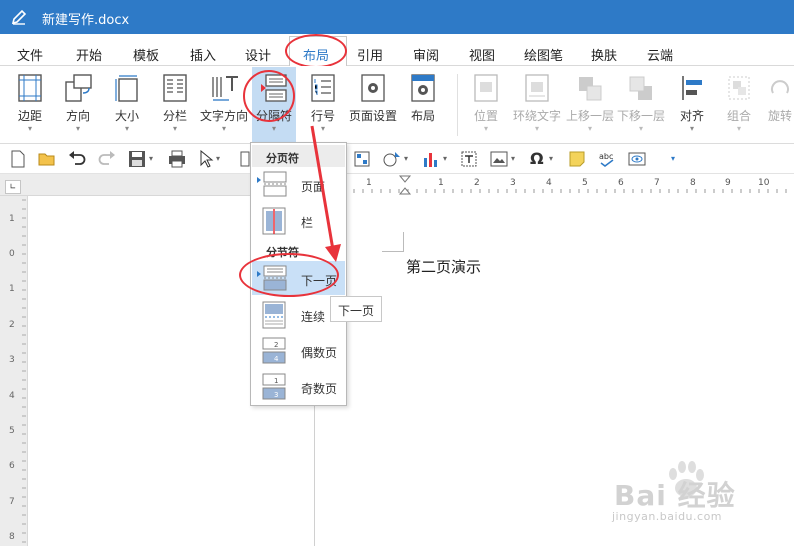  Describe the element at coordinates (577, 159) in the screenshot. I see `sticky-note-icon` at that location.